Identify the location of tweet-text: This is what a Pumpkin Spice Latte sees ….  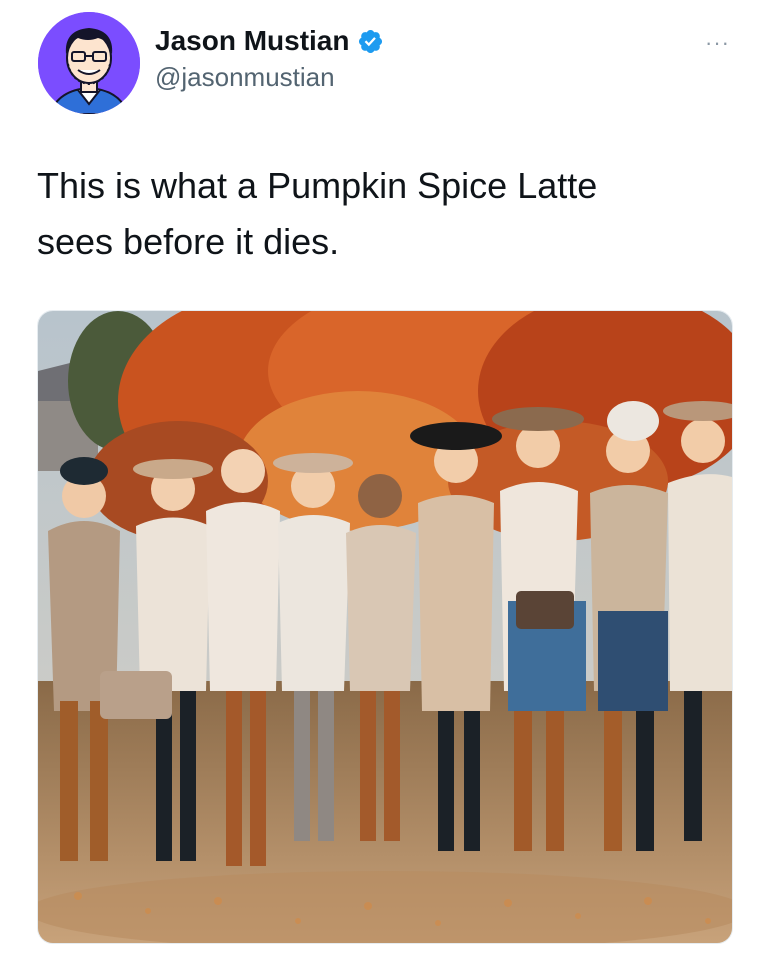
(317, 213).